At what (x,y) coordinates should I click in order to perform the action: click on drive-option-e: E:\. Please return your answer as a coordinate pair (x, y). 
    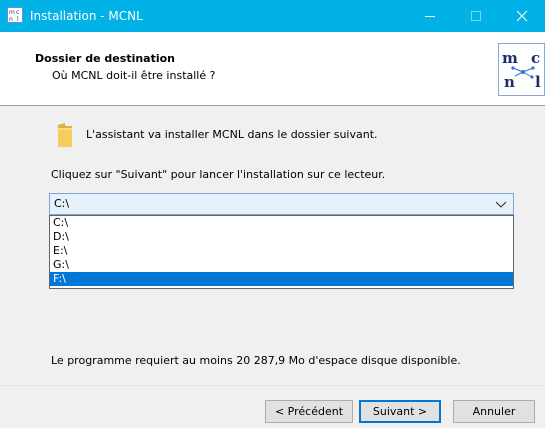
    Looking at the image, I should click on (281, 251).